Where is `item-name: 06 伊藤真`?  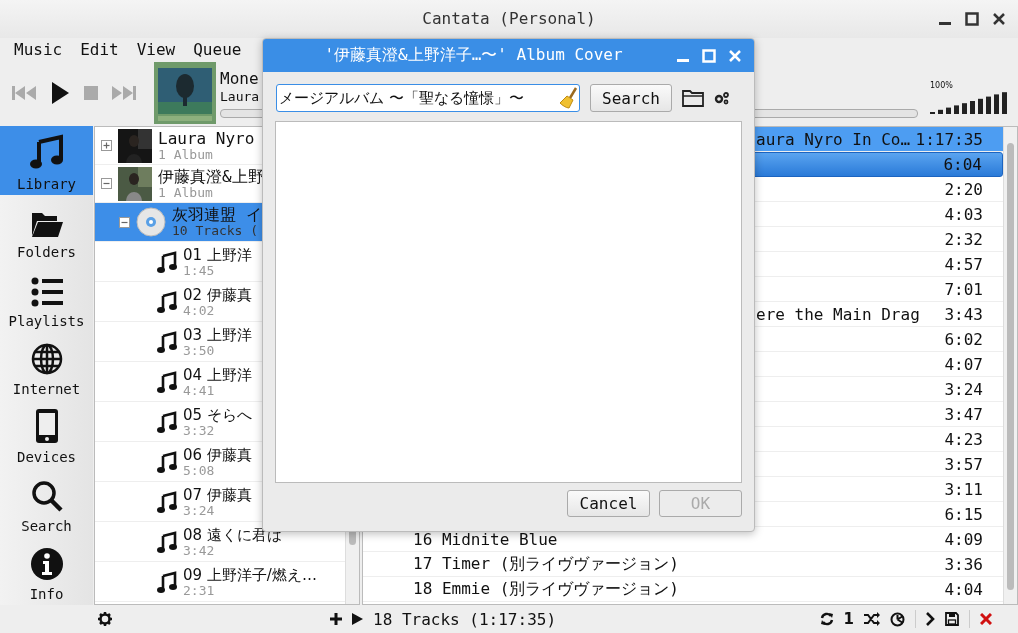 item-name: 06 伊藤真 is located at coordinates (217, 454).